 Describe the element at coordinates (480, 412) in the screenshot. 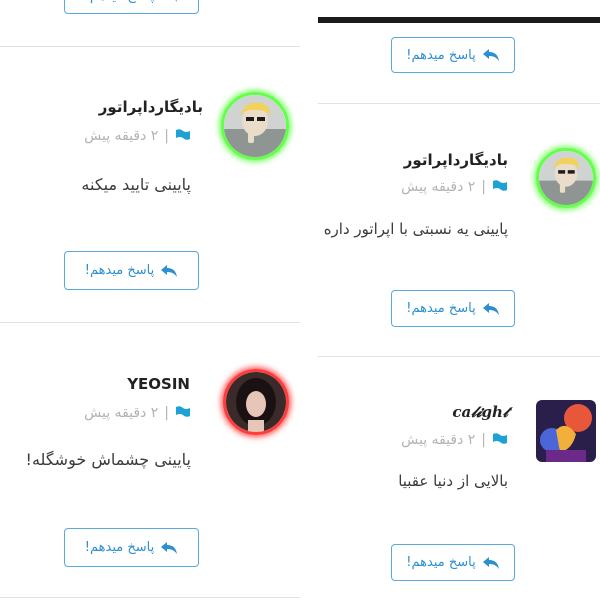

I see `comment-author: ca𝓁𝓲gh𝓉` at that location.